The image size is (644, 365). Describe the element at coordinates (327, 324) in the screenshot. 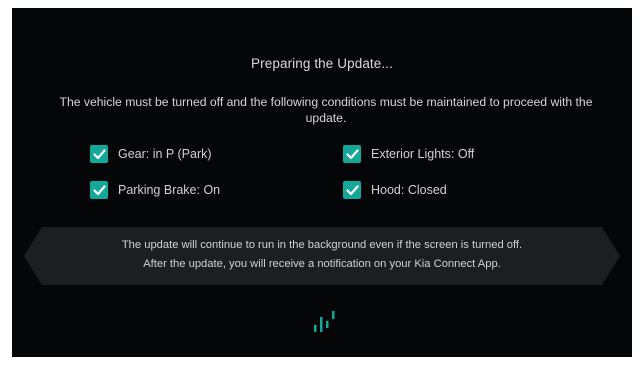

I see `loading-bars-icon` at that location.